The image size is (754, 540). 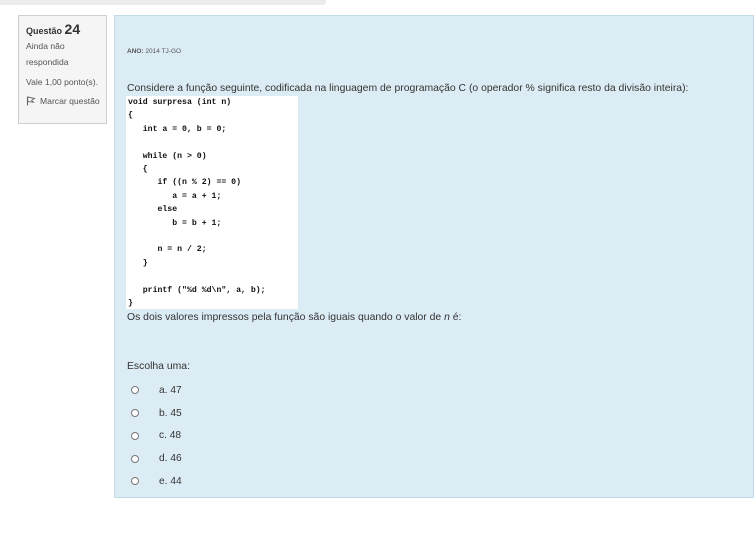 What do you see at coordinates (170, 390) in the screenshot?
I see `answer-label: a. 47` at bounding box center [170, 390].